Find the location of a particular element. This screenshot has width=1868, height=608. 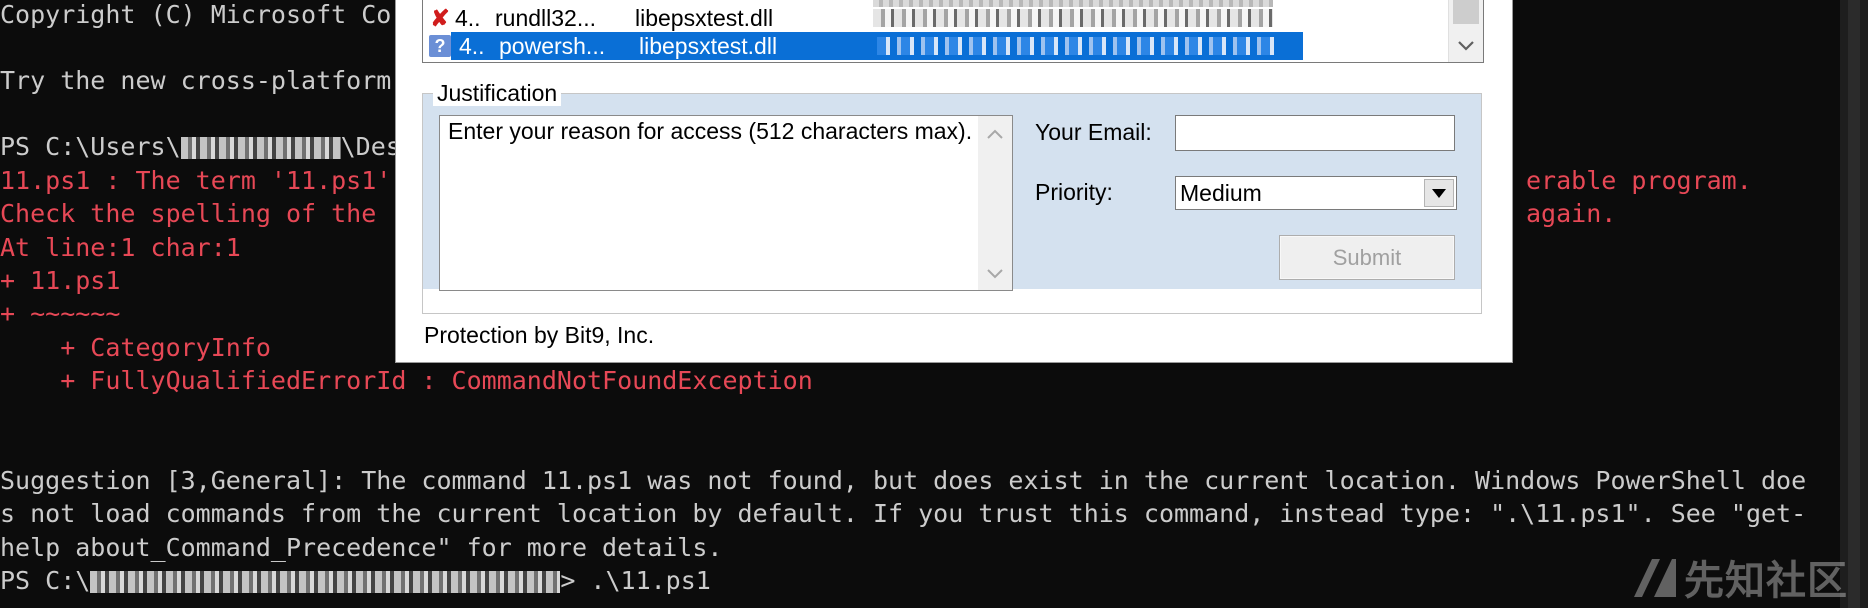

file-list-scrollbar is located at coordinates (1465, 31).